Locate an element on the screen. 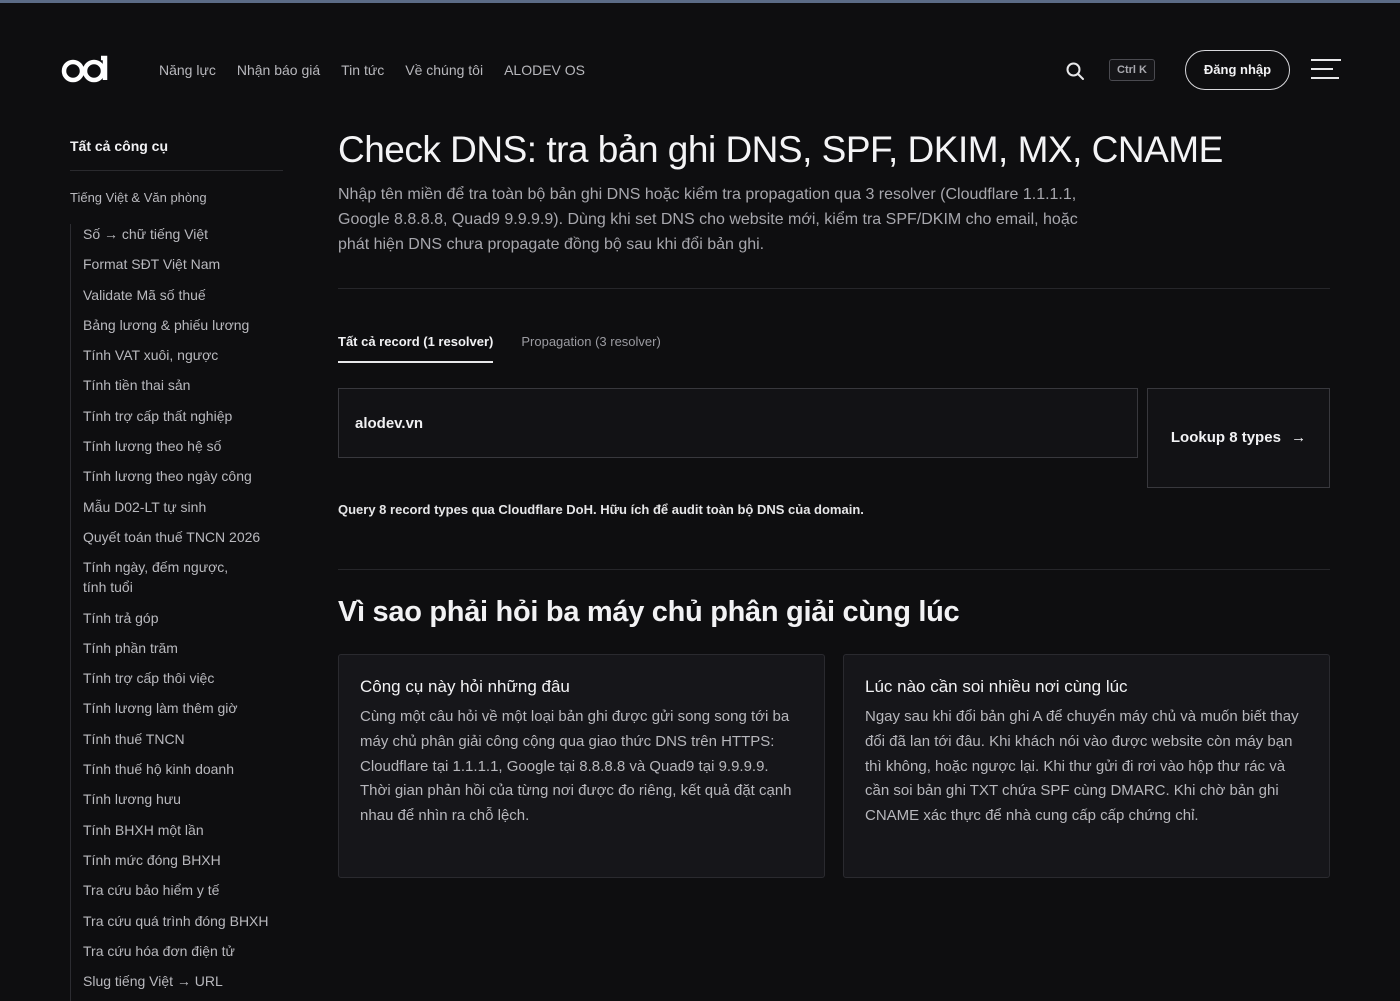 The height and width of the screenshot is (1001, 1400). sidebar-item: Tính tiền thai sản is located at coordinates (183, 385).